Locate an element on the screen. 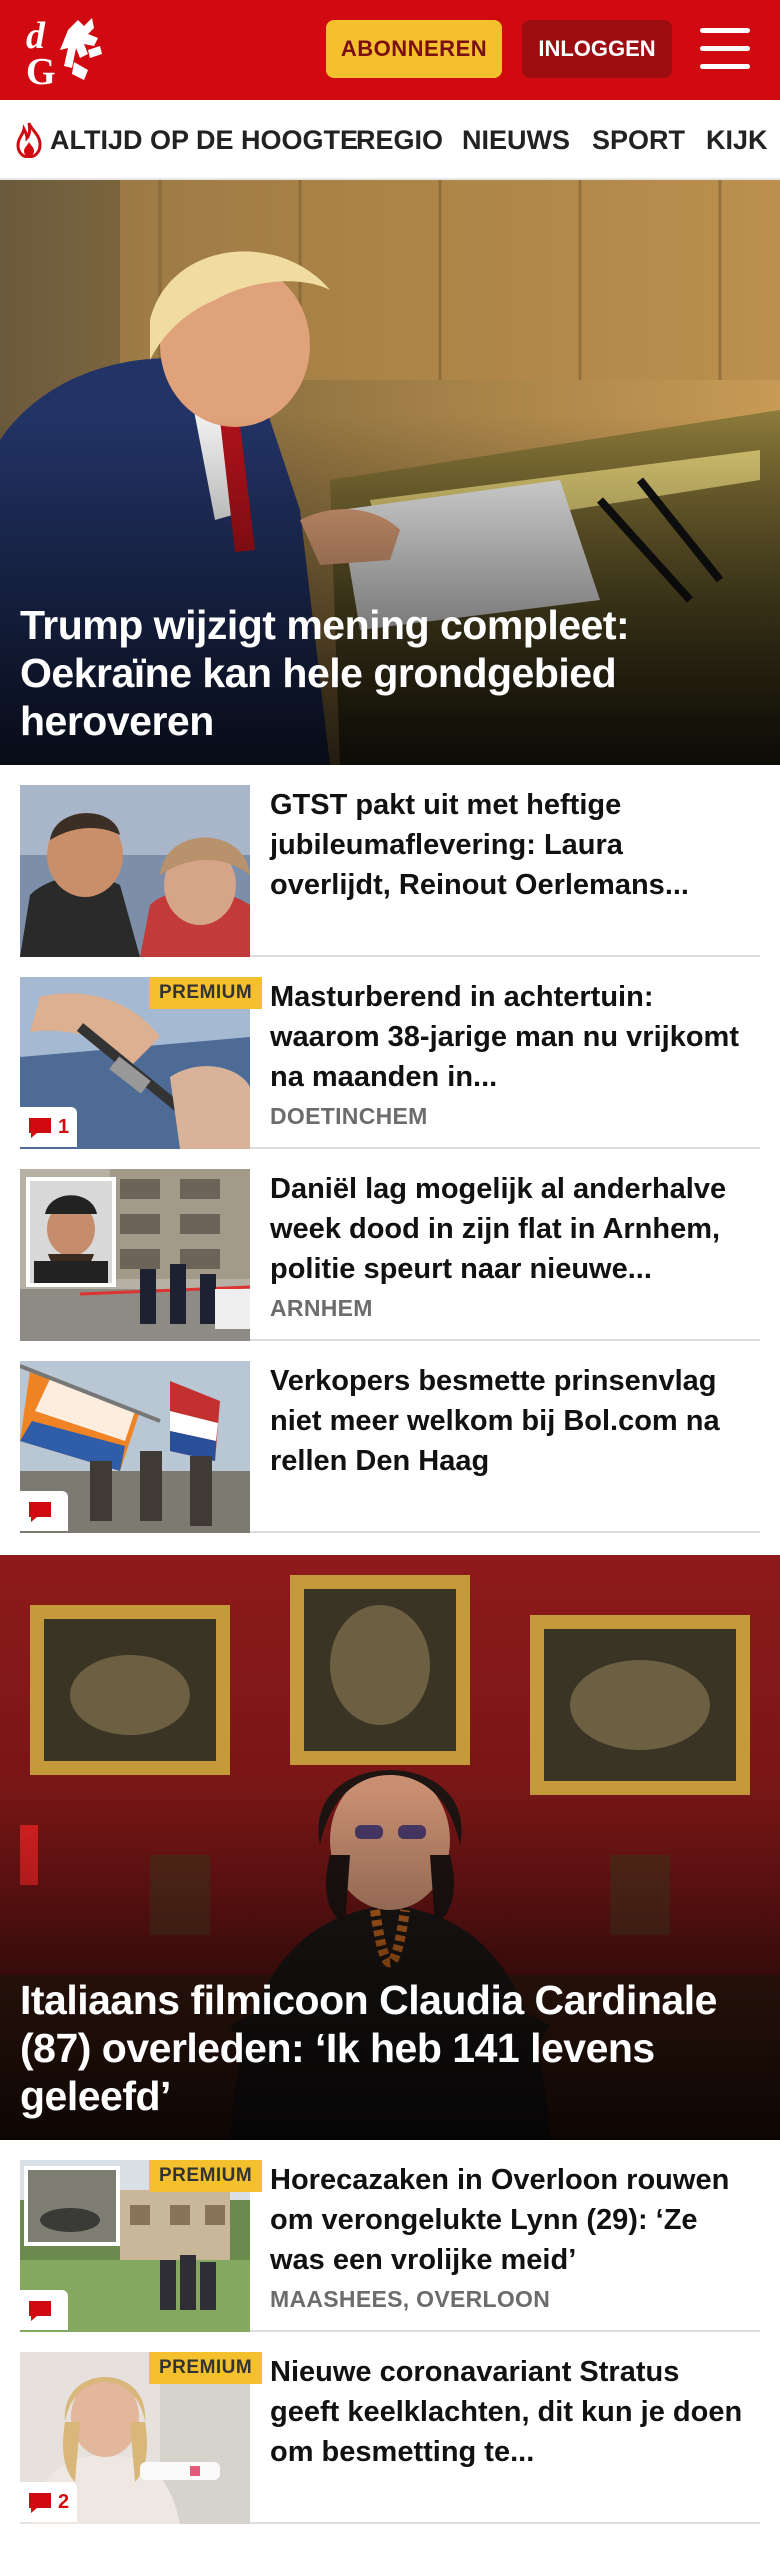  top-bar: d G ABONNEREN INLOGGEN is located at coordinates (390, 50).